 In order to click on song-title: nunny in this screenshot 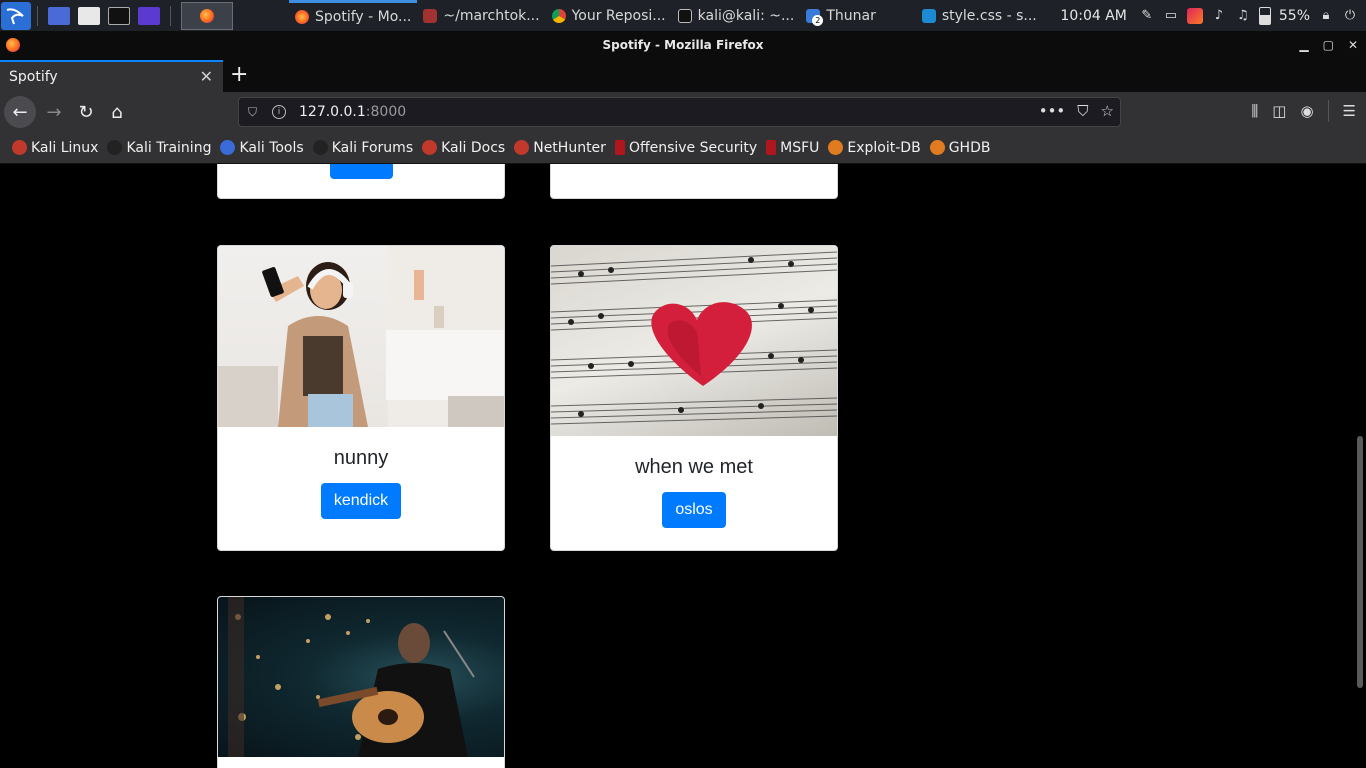, I will do `click(361, 458)`.